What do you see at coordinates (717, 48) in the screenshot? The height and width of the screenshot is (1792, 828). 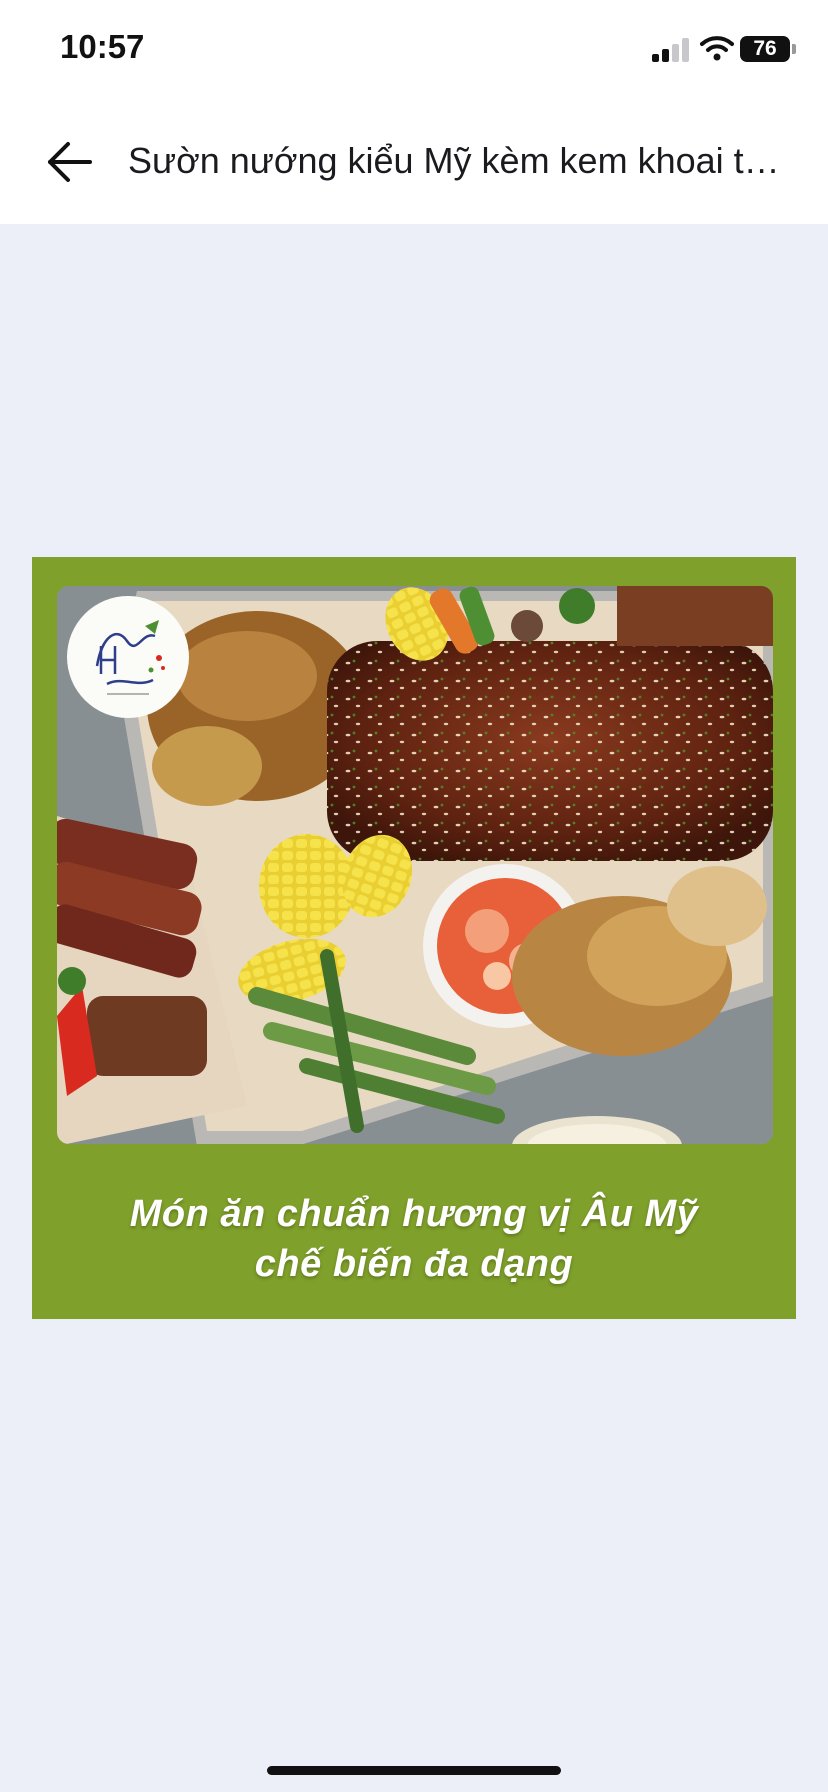 I see `wifi-icon` at bounding box center [717, 48].